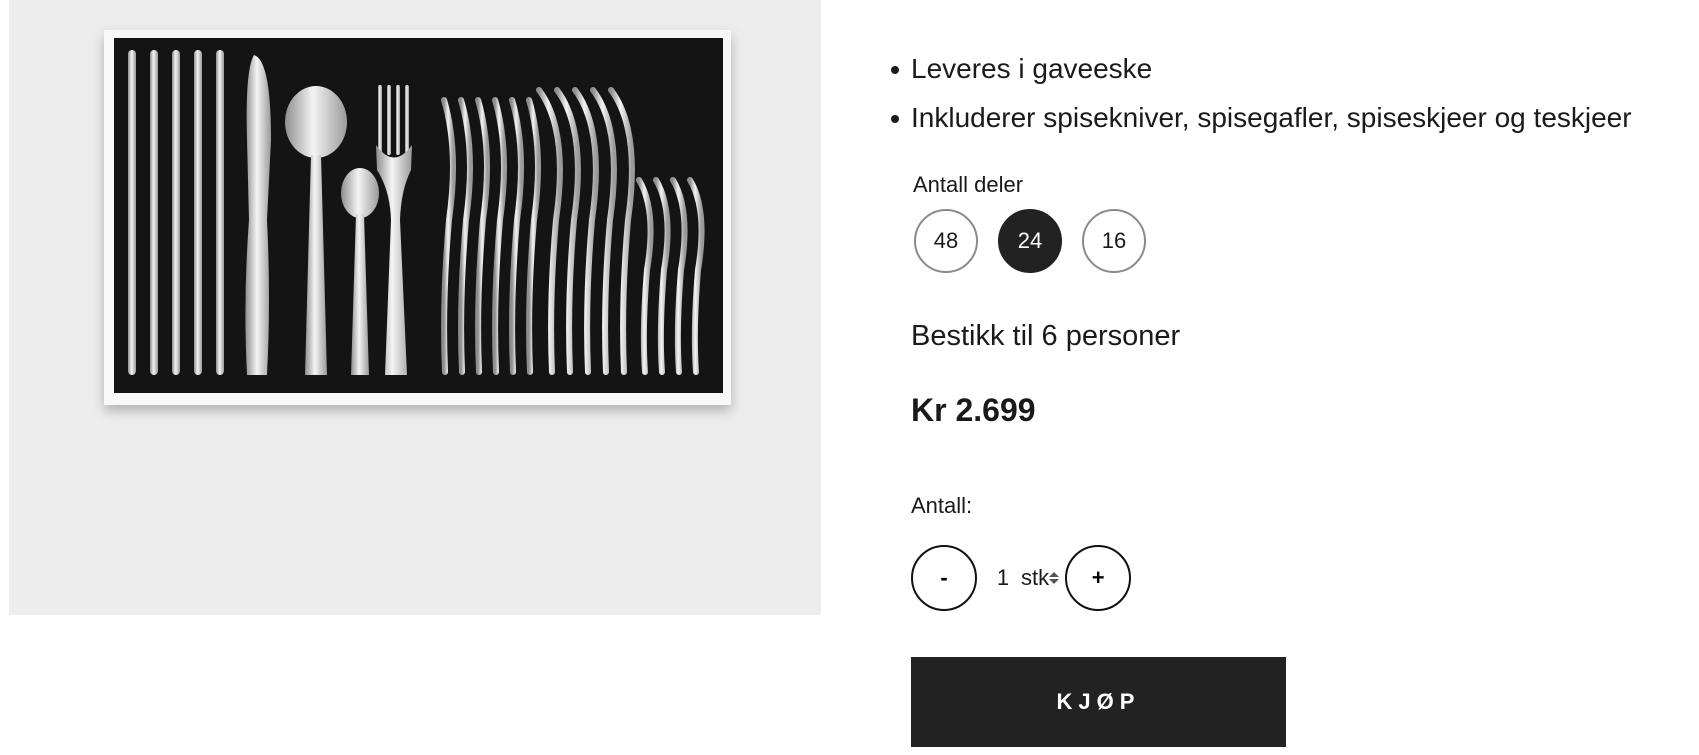  What do you see at coordinates (1098, 702) in the screenshot?
I see `buy-button: KJØP` at bounding box center [1098, 702].